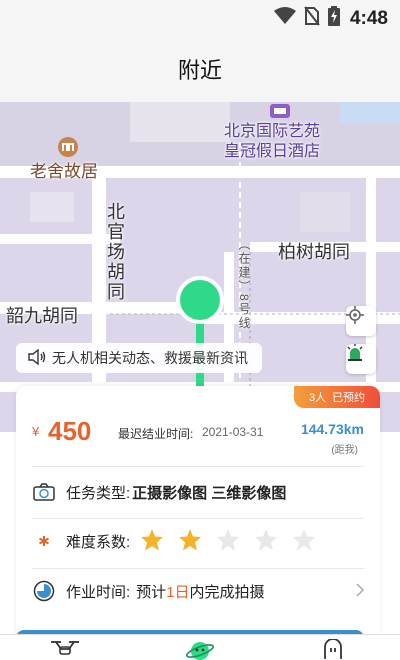 The image size is (400, 660). Describe the element at coordinates (98, 592) in the screenshot. I see `work-time-label: 作业时间:` at that location.